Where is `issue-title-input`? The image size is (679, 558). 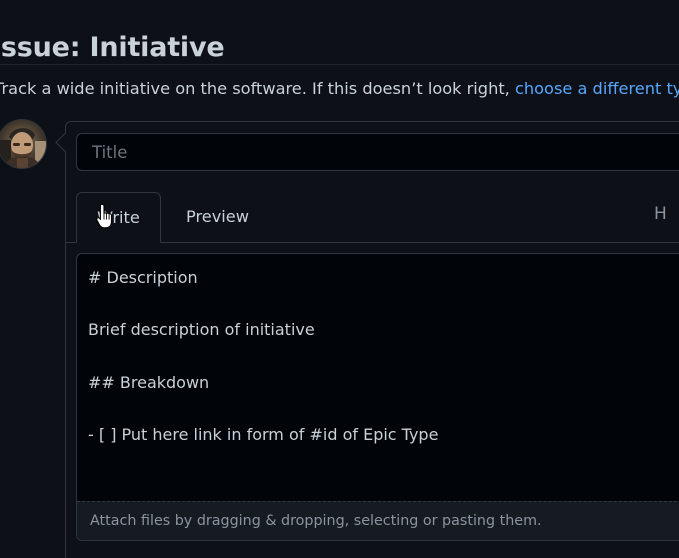 issue-title-input is located at coordinates (377, 152).